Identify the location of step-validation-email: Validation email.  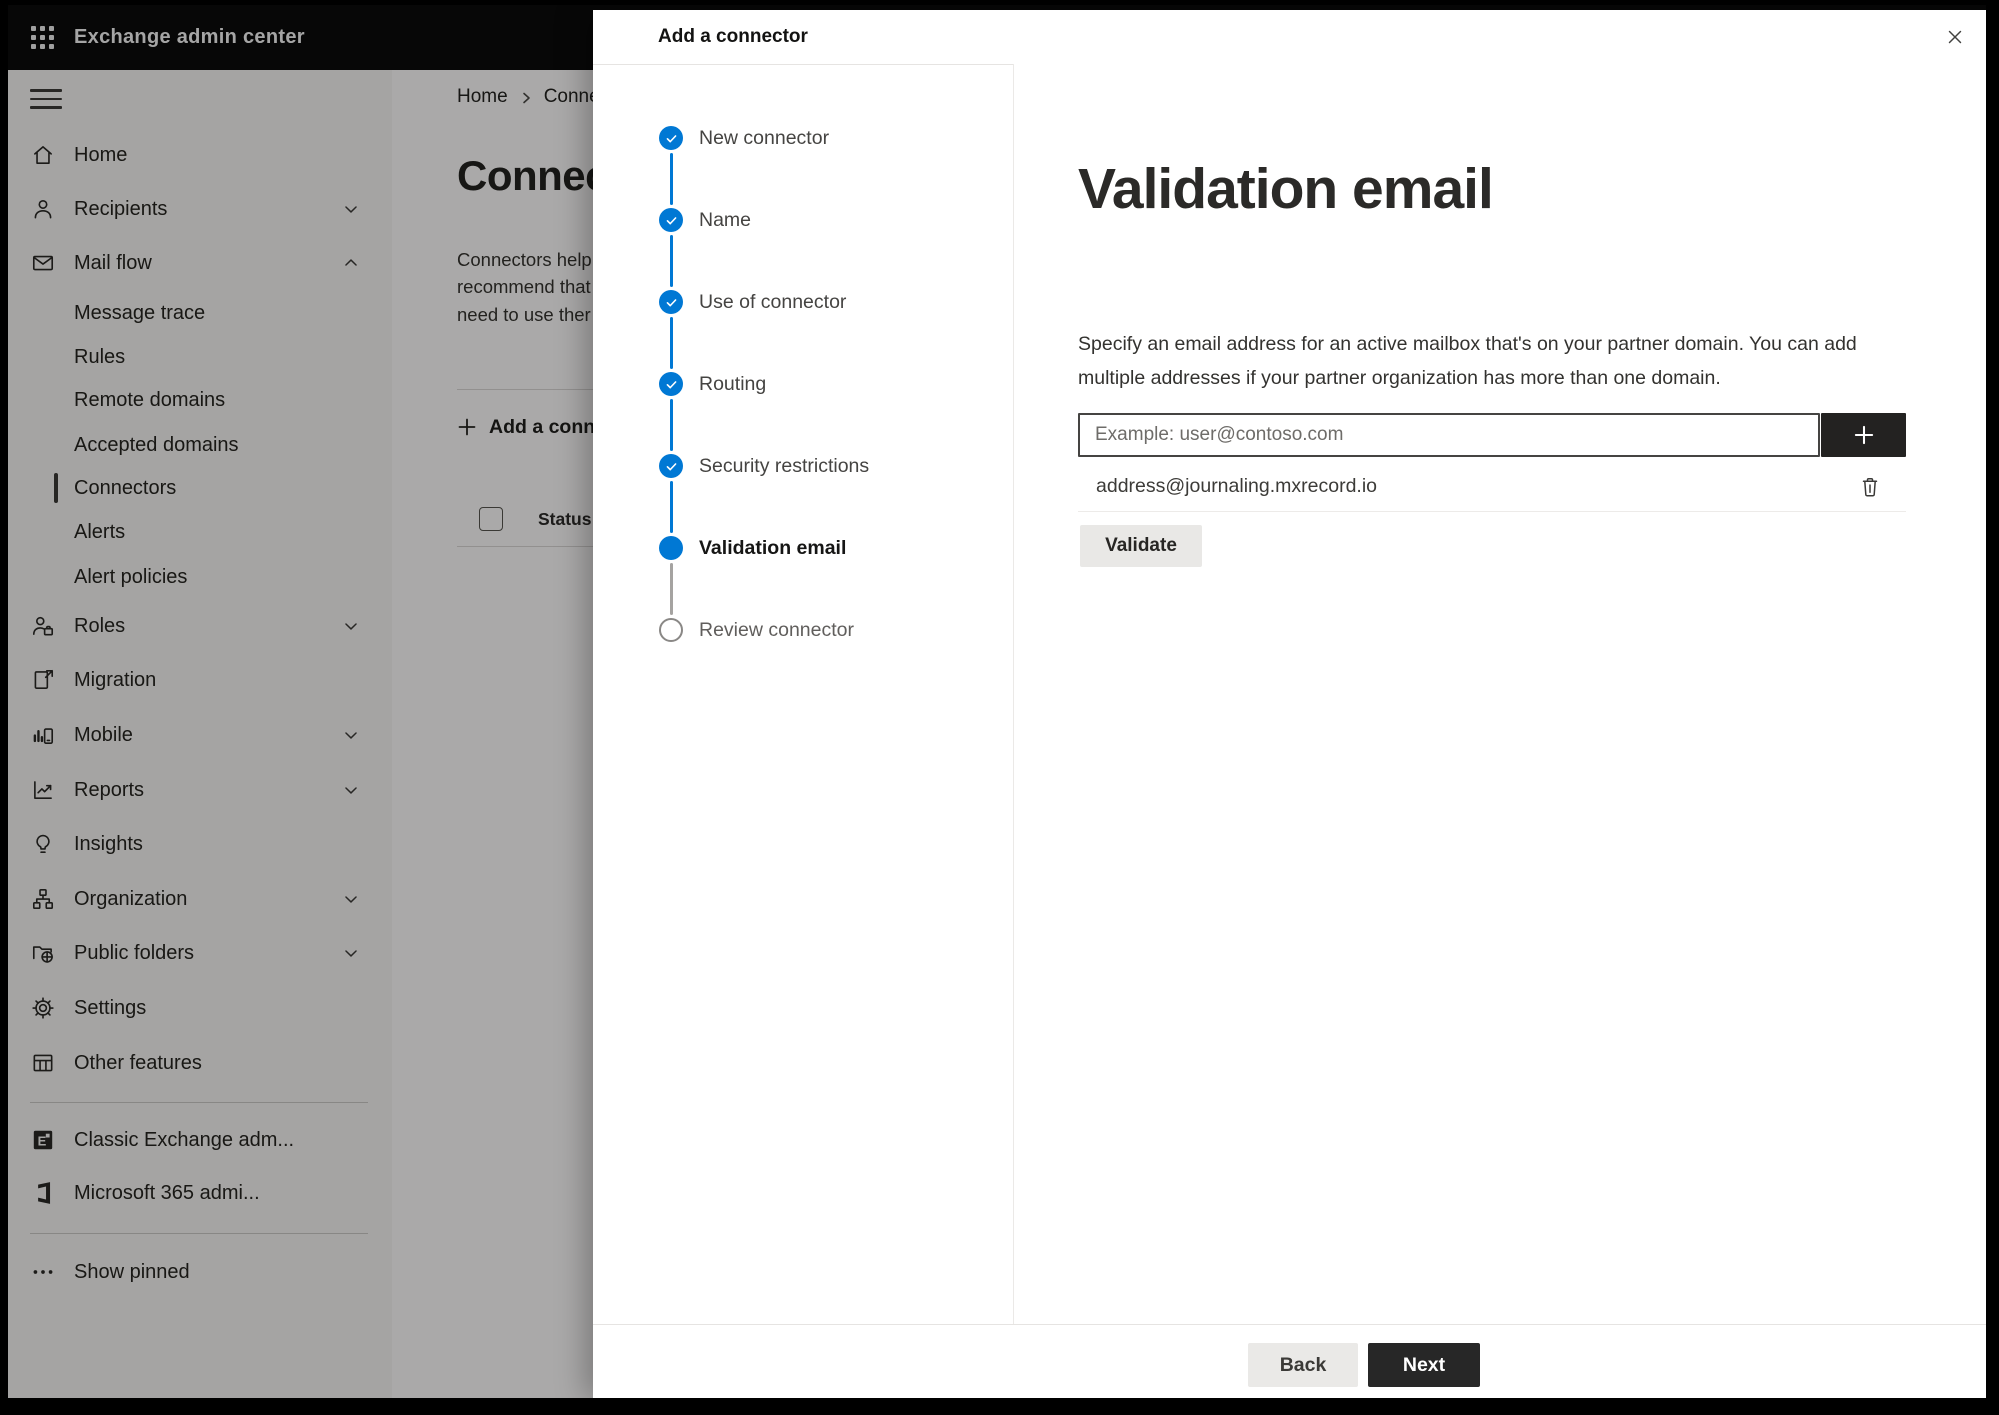
(752, 548).